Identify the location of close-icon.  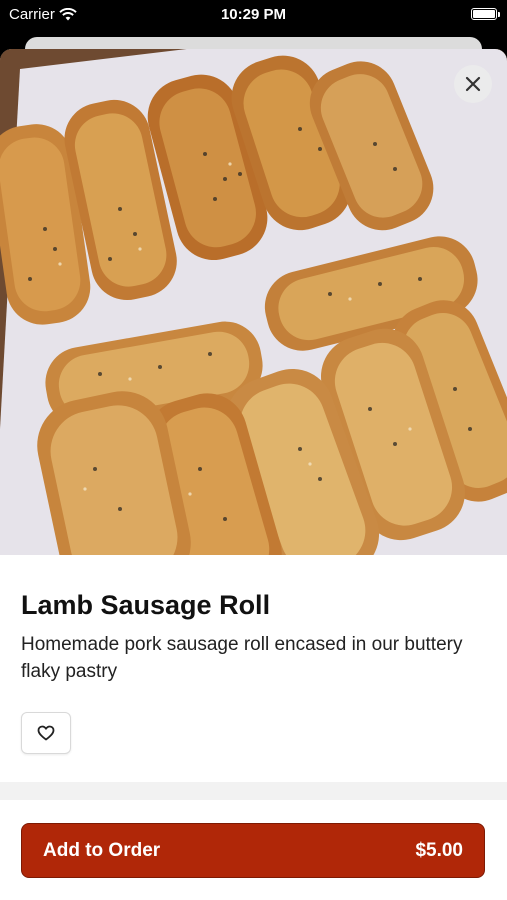
(473, 84).